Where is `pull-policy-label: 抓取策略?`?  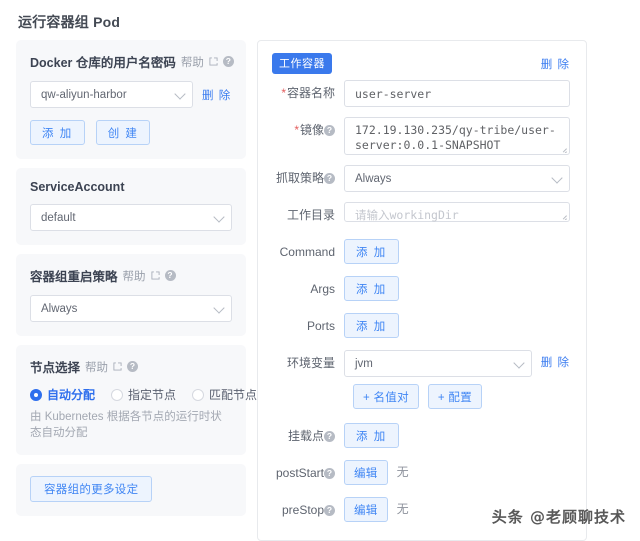
pull-policy-label: 抓取策略? is located at coordinates (308, 178).